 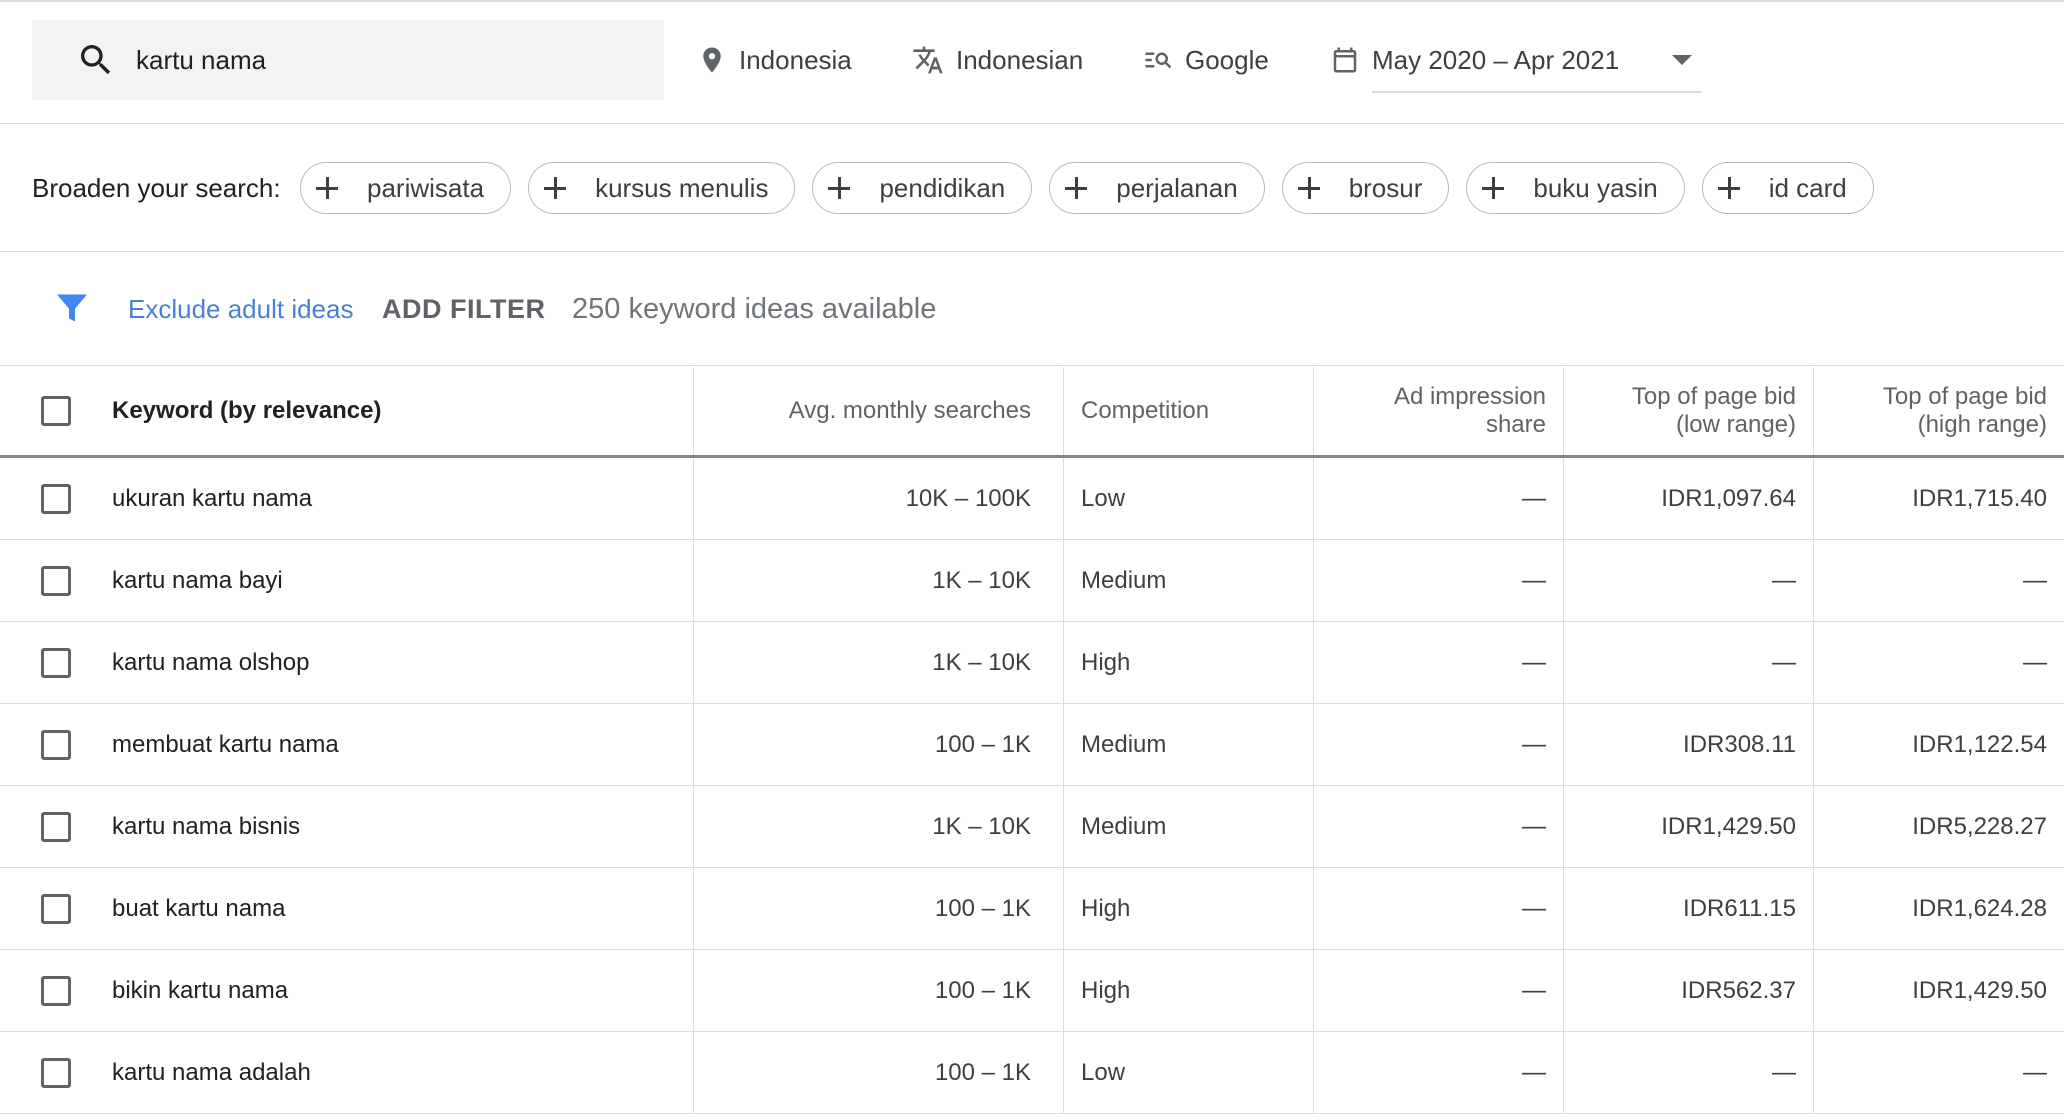 I want to click on cell-bid-low: IDR562.37, so click(x=1688, y=990).